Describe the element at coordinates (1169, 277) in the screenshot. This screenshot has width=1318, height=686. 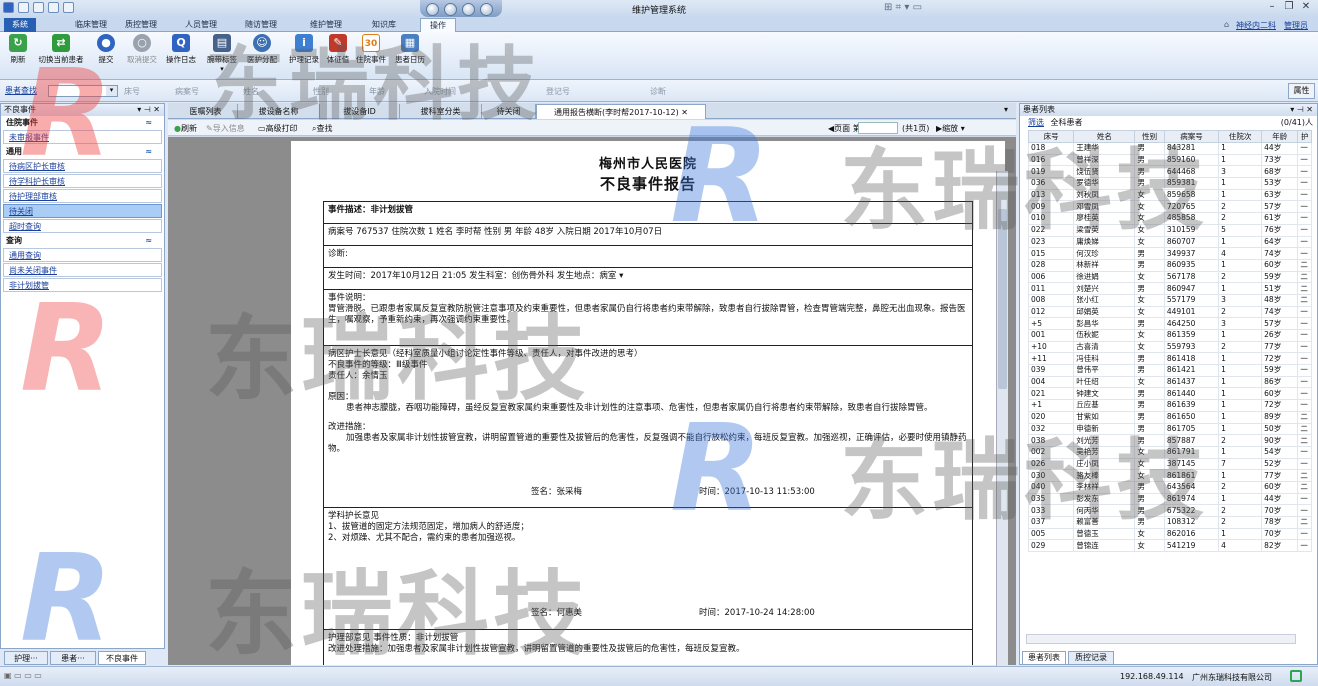
I see `table-row: 006 徐进娟女 567178 2 59岁二` at that location.